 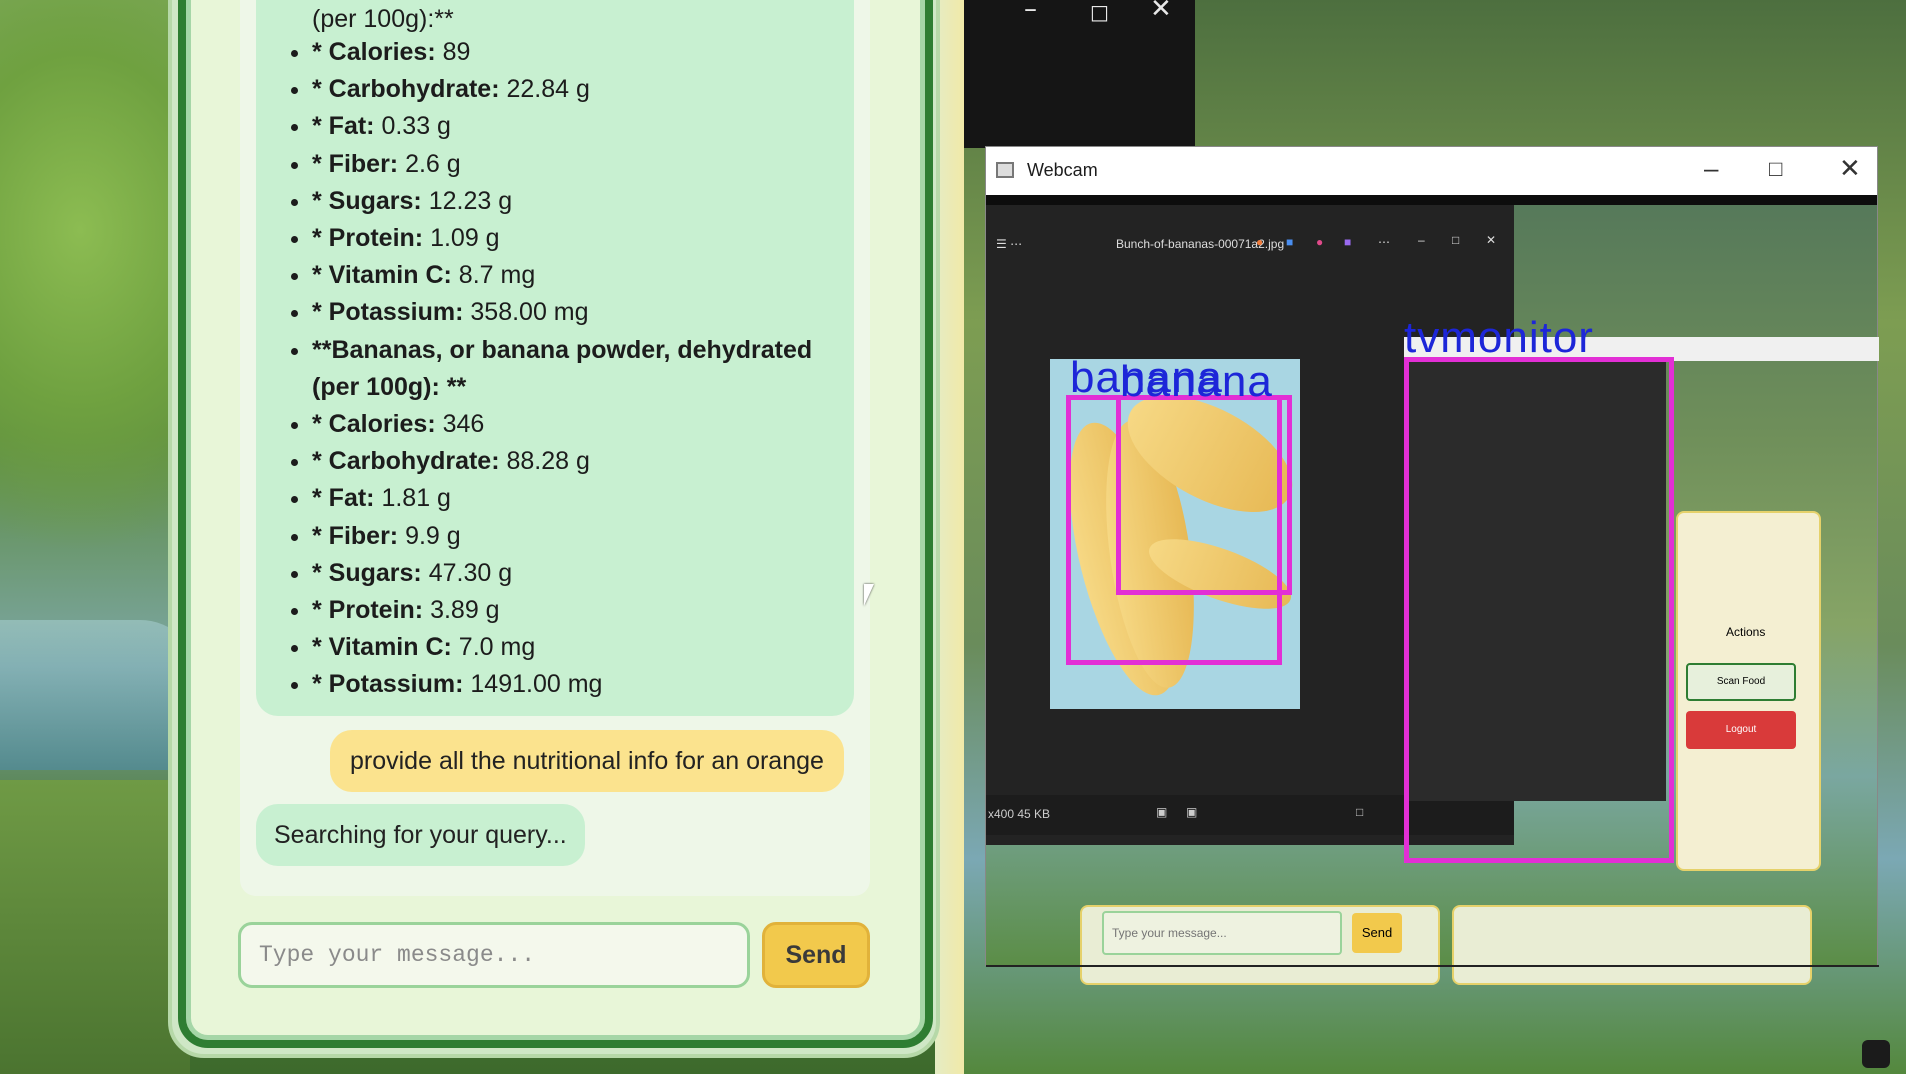 What do you see at coordinates (461, 610) in the screenshot?
I see `nutrition-item-value: 3.89 g` at bounding box center [461, 610].